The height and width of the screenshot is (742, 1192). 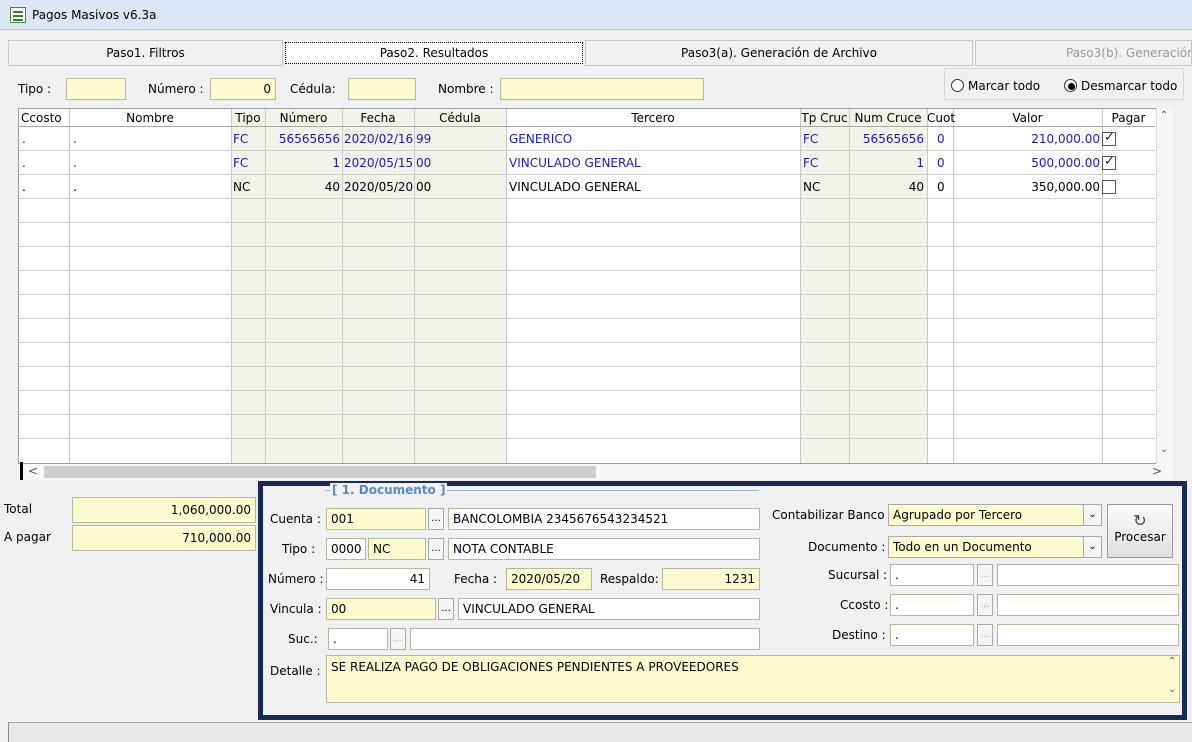 I want to click on cell-numero: 40, so click(x=302, y=187).